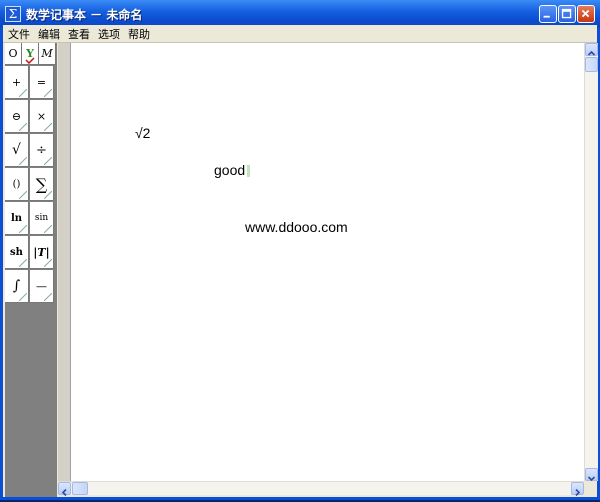 Image resolution: width=600 pixels, height=502 pixels. What do you see at coordinates (30, 60) in the screenshot?
I see `checkmark-icon` at bounding box center [30, 60].